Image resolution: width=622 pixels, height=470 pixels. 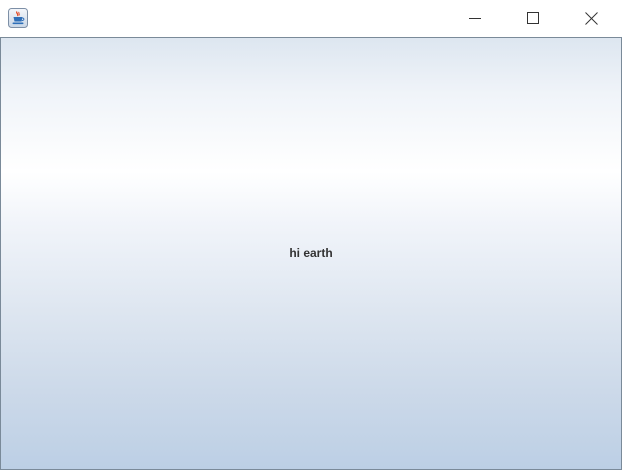 I want to click on close-icon, so click(x=591, y=18).